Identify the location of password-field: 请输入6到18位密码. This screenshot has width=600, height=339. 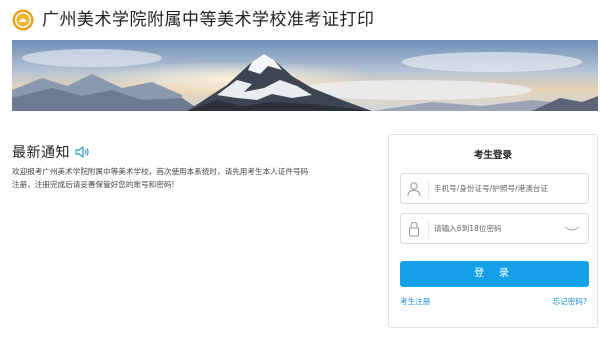
(494, 228).